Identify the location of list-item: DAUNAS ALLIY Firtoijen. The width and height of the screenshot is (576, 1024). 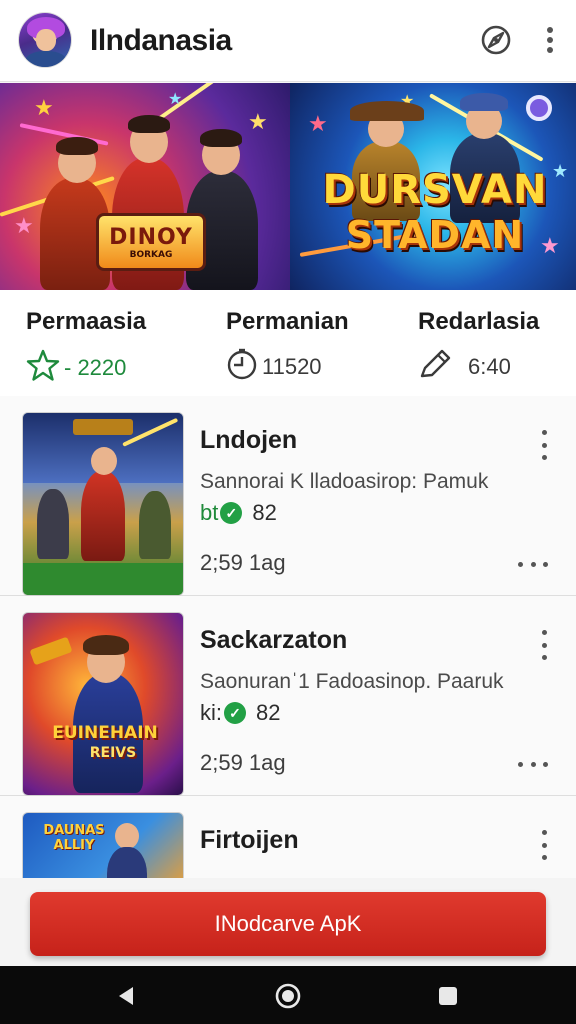
(288, 837).